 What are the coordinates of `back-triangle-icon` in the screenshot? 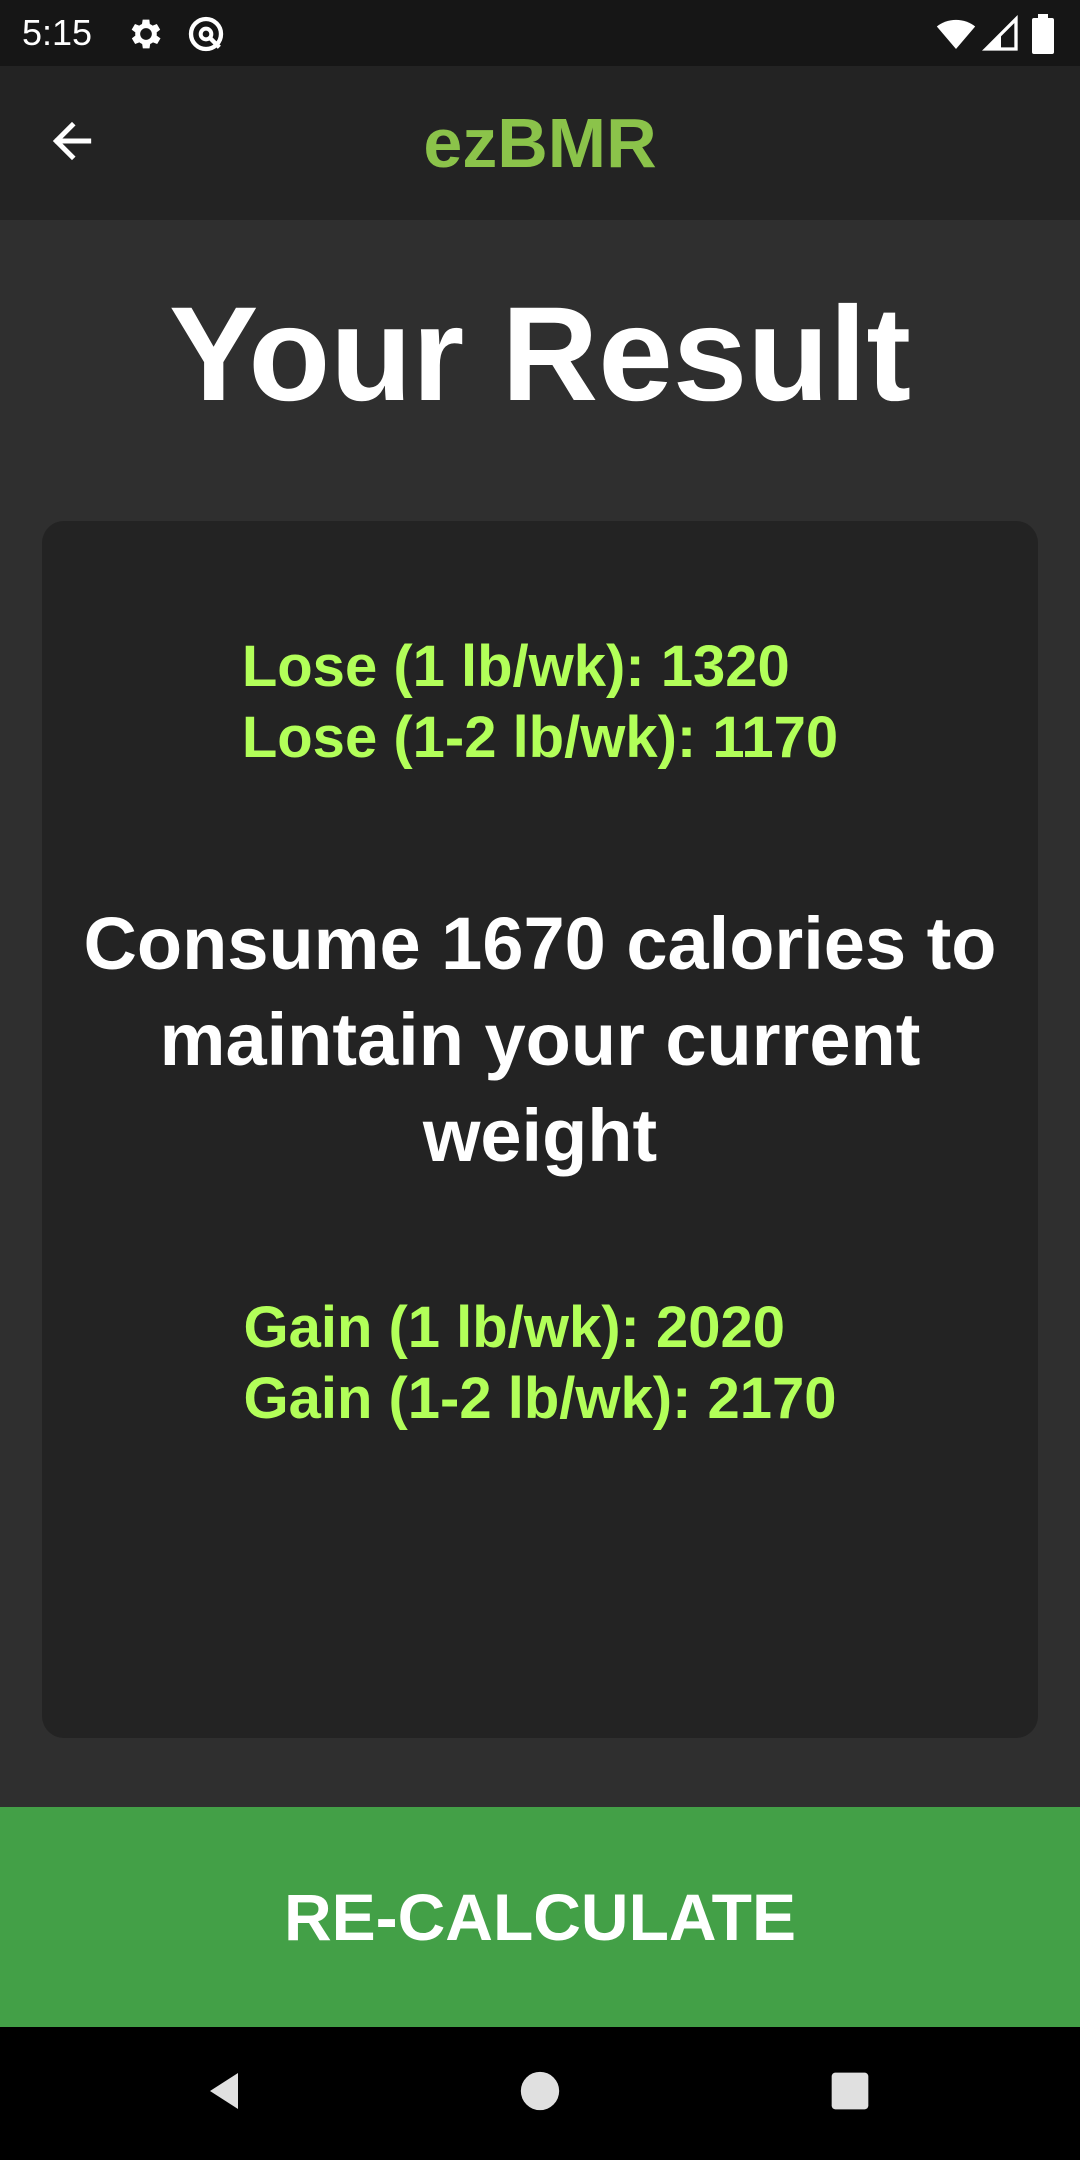 It's located at (226, 2093).